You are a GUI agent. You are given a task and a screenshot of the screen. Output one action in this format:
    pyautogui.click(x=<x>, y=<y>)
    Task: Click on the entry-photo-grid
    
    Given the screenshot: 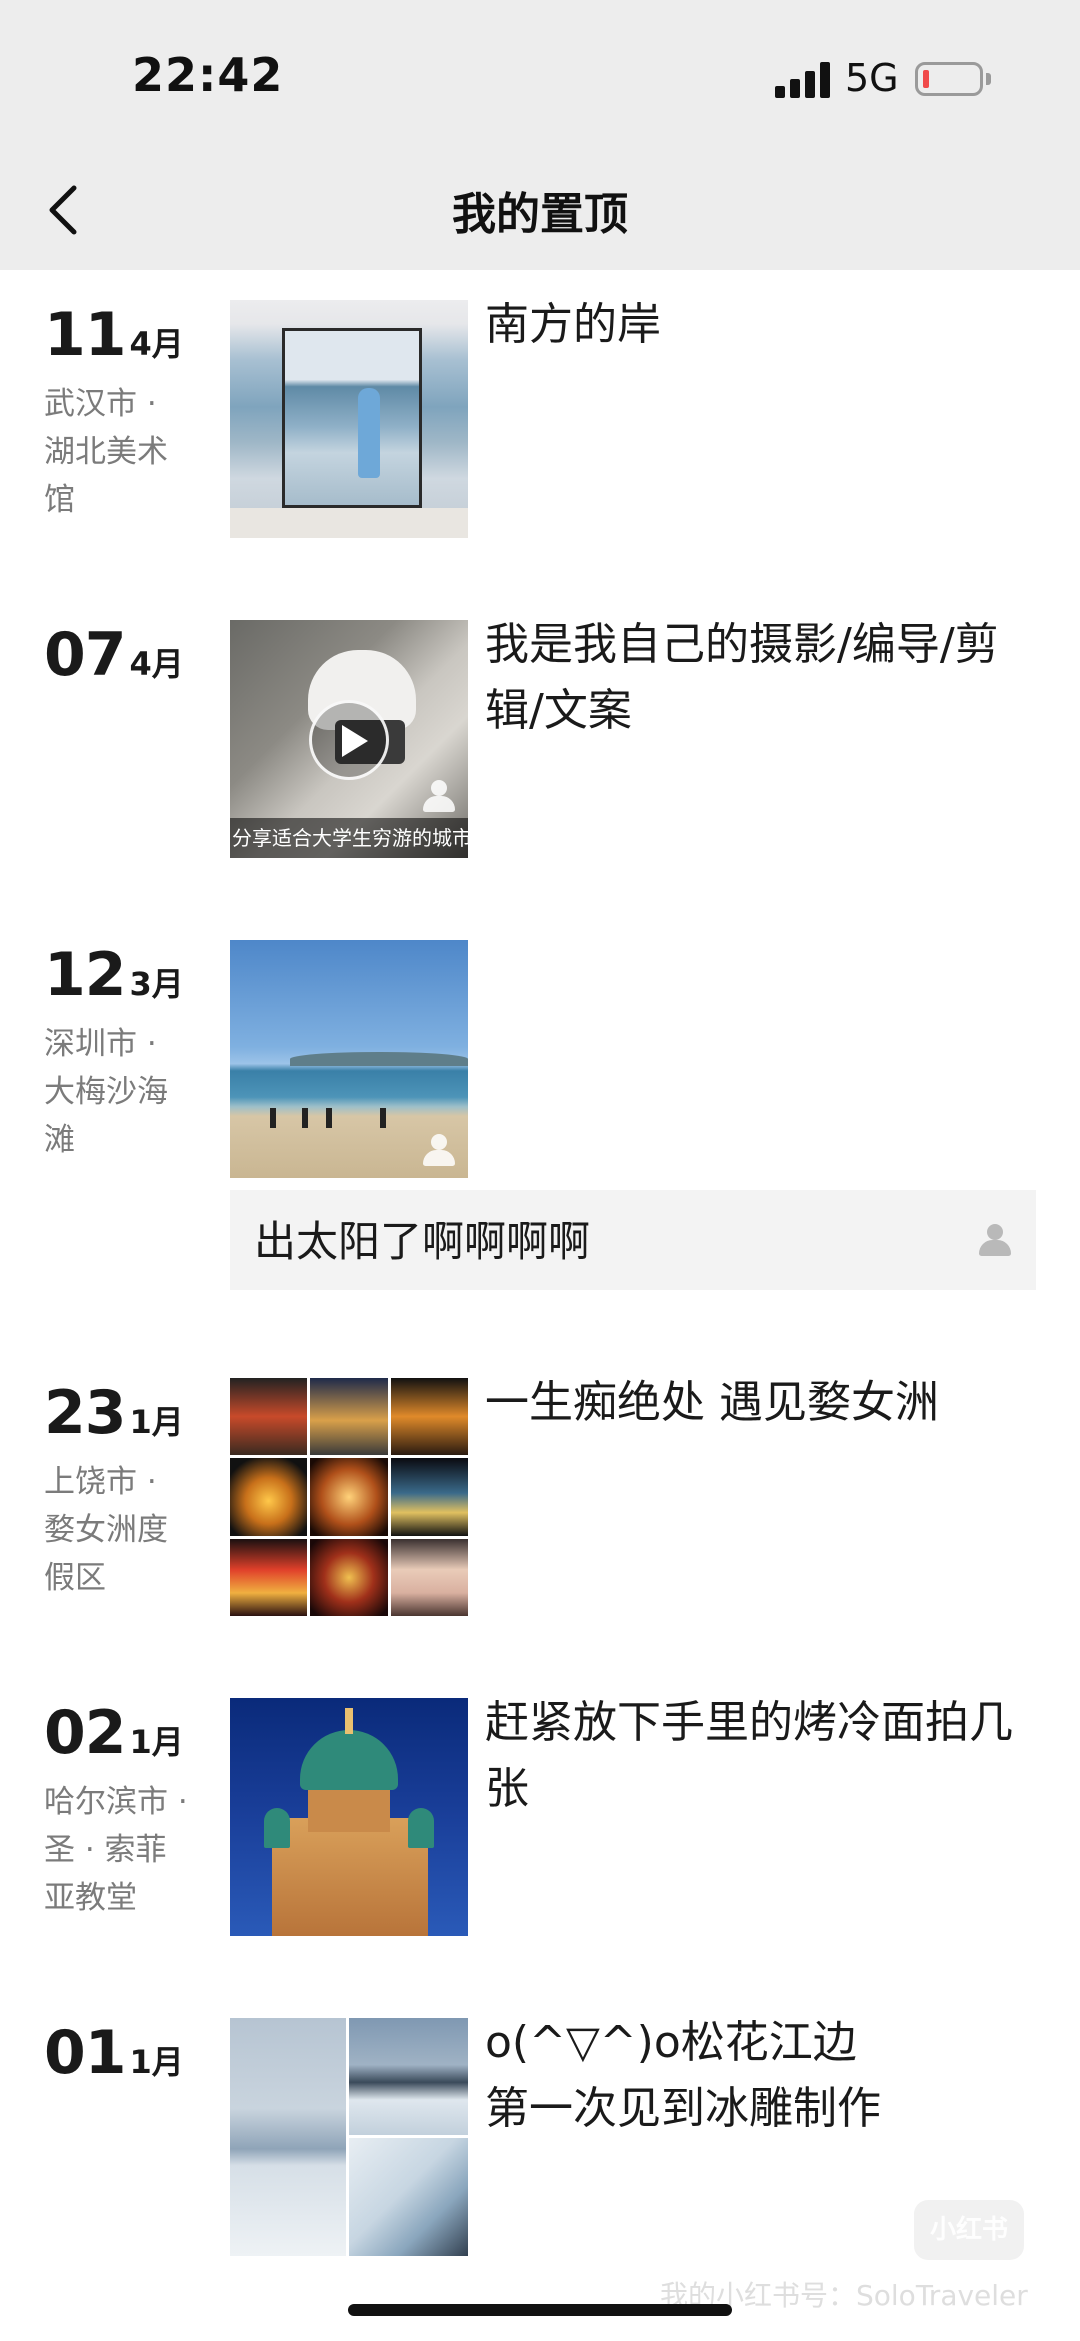 What is the action you would take?
    pyautogui.click(x=349, y=1497)
    